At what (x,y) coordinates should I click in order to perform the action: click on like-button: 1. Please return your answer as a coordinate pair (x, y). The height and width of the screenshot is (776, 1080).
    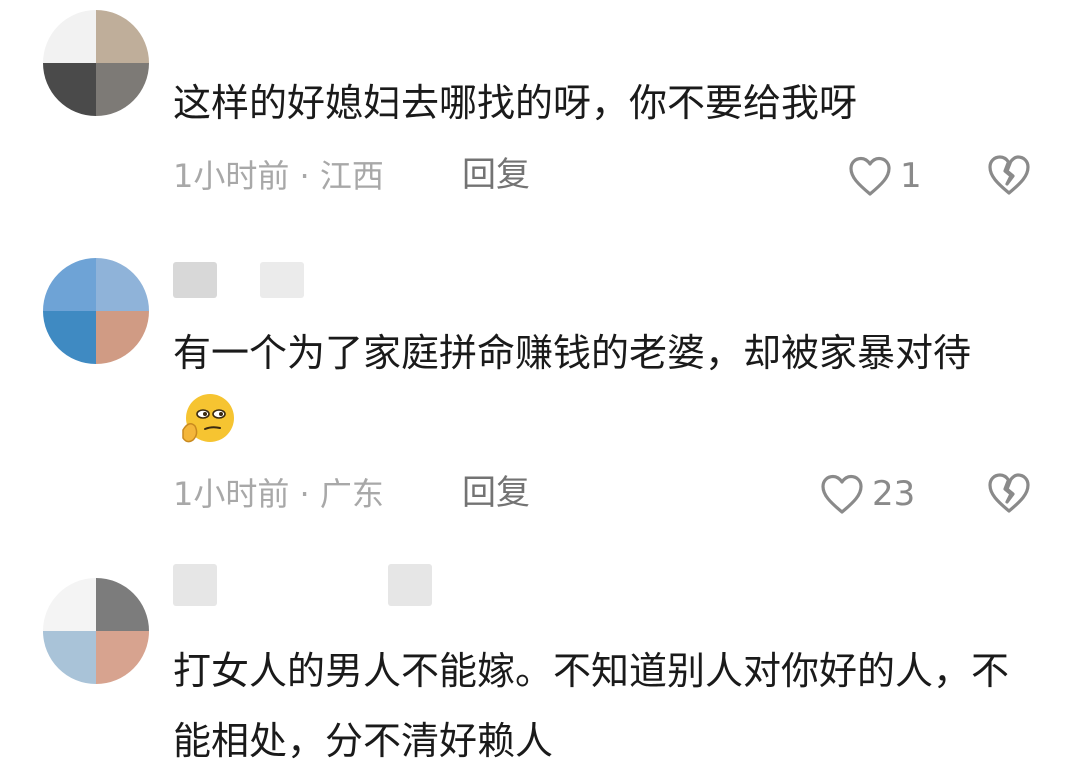
    Looking at the image, I should click on (885, 176).